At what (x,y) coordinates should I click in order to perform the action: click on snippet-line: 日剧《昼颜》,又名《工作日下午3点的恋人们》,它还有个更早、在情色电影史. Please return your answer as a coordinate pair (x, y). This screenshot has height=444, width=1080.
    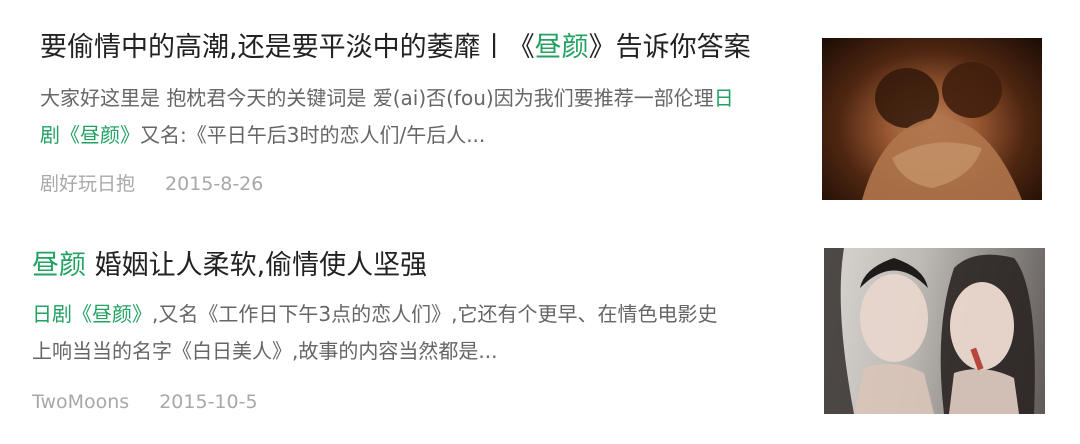
    Looking at the image, I should click on (374, 314).